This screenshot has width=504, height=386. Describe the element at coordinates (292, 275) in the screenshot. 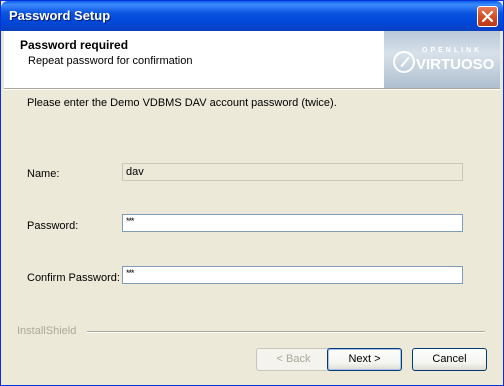

I see `confirm-password-field: ***` at that location.